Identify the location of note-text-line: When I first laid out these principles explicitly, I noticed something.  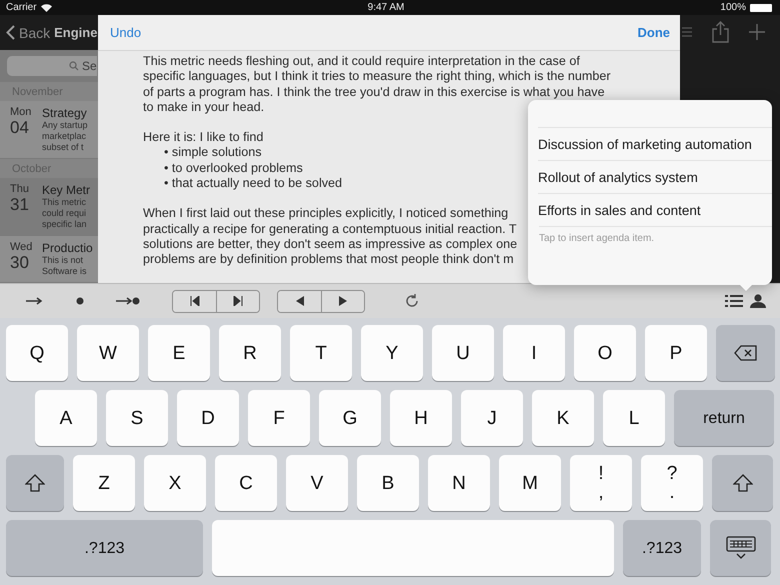
(325, 214).